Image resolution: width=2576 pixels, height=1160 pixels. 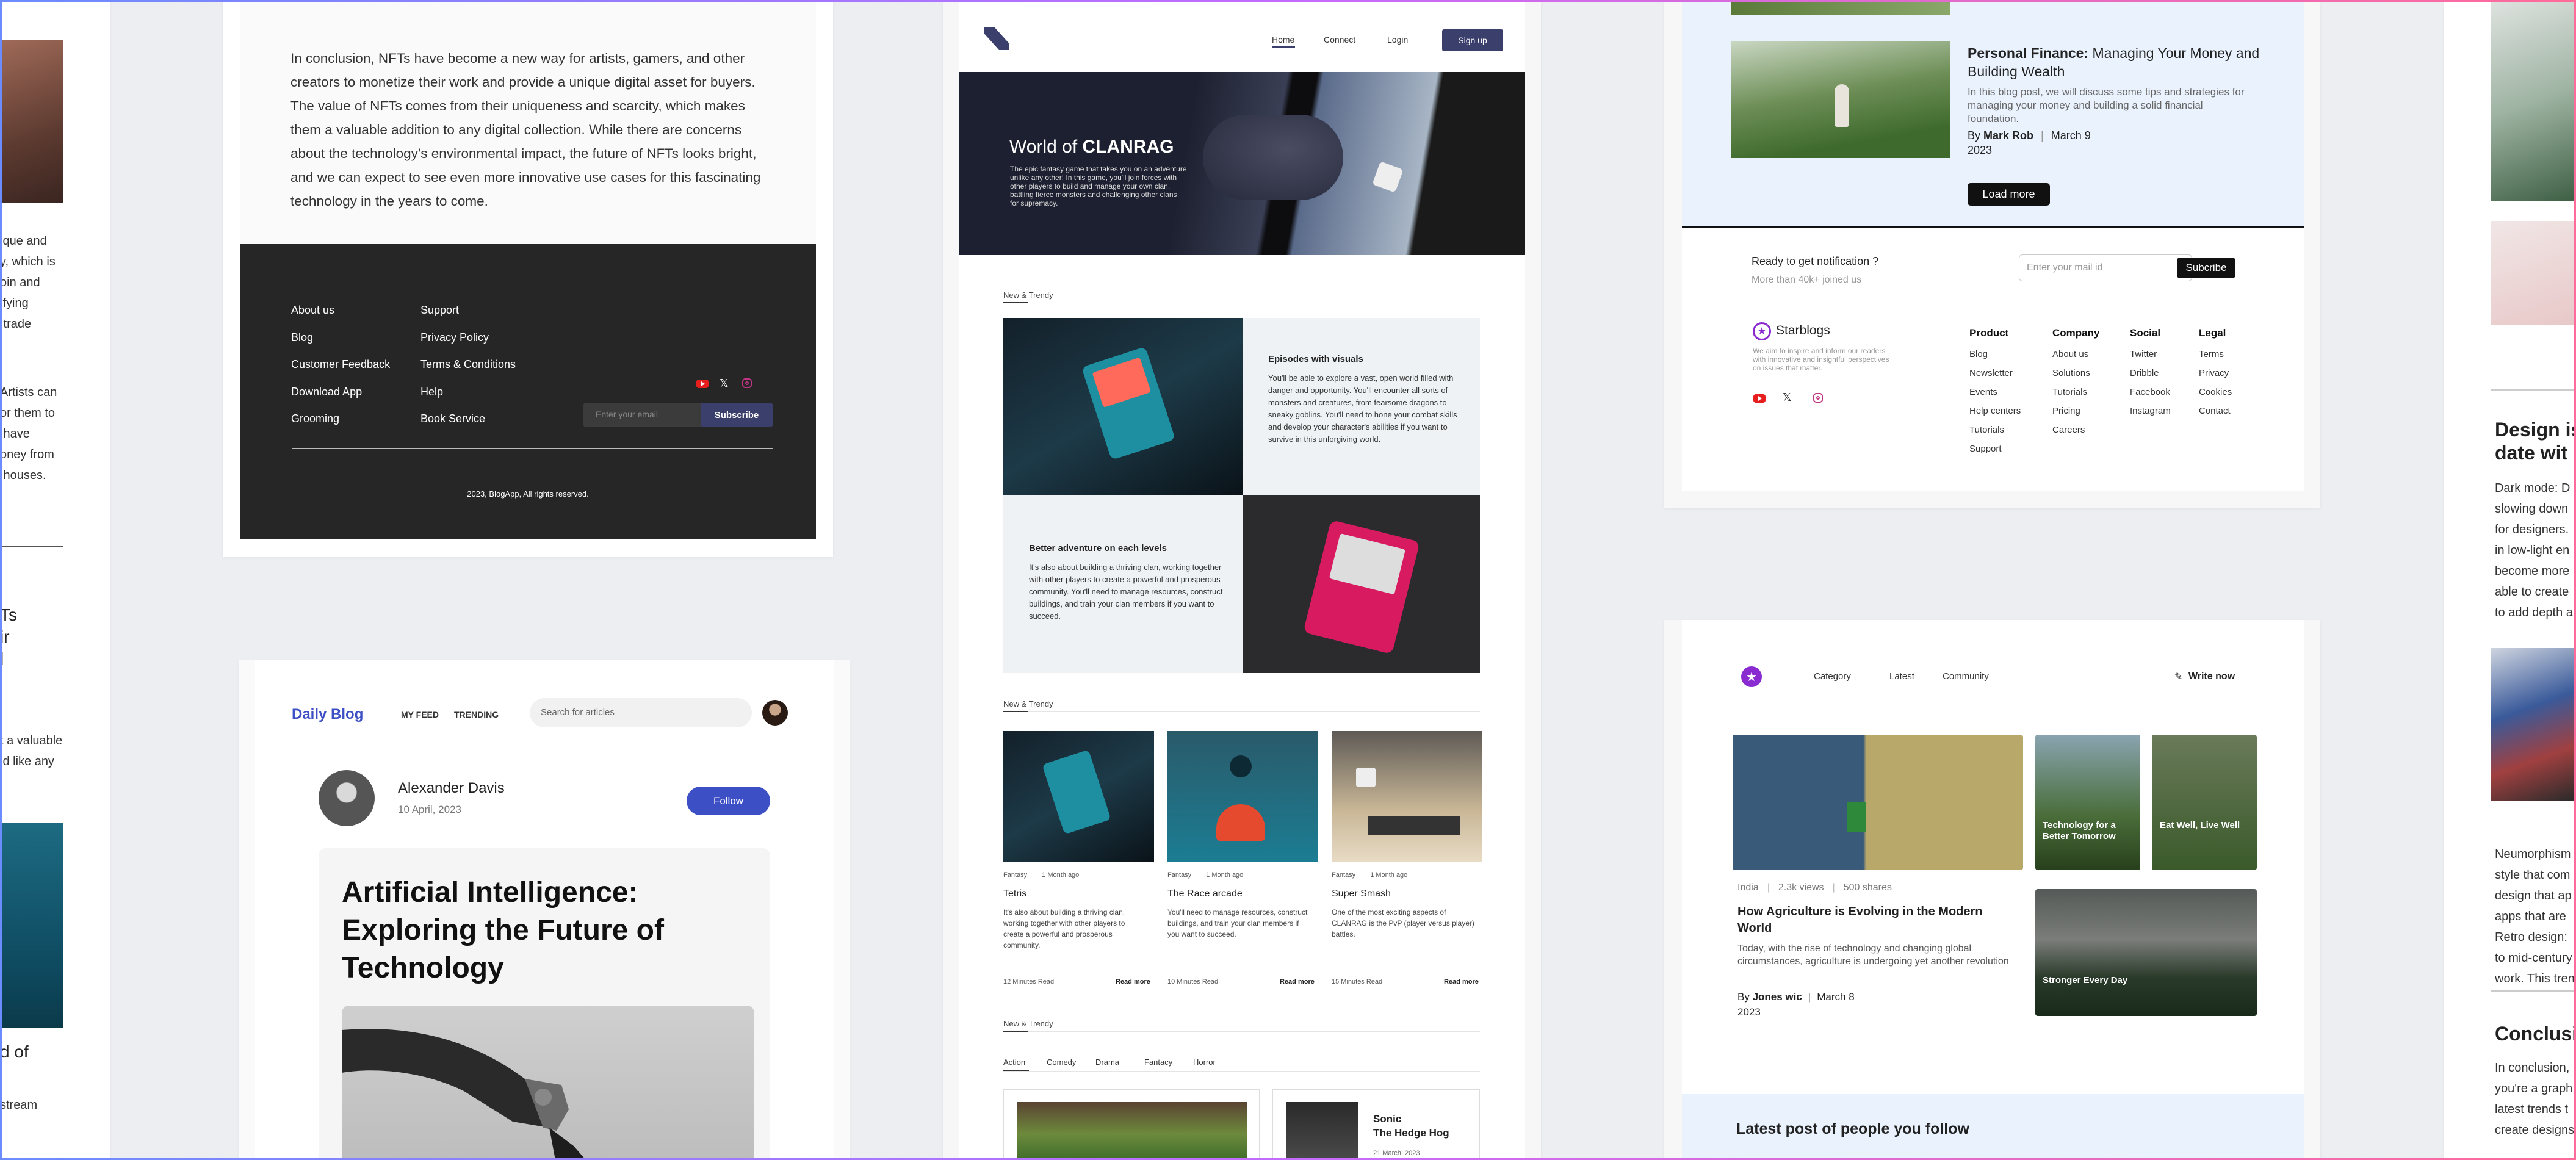 What do you see at coordinates (1242, 796) in the screenshot?
I see `card-image-arcade` at bounding box center [1242, 796].